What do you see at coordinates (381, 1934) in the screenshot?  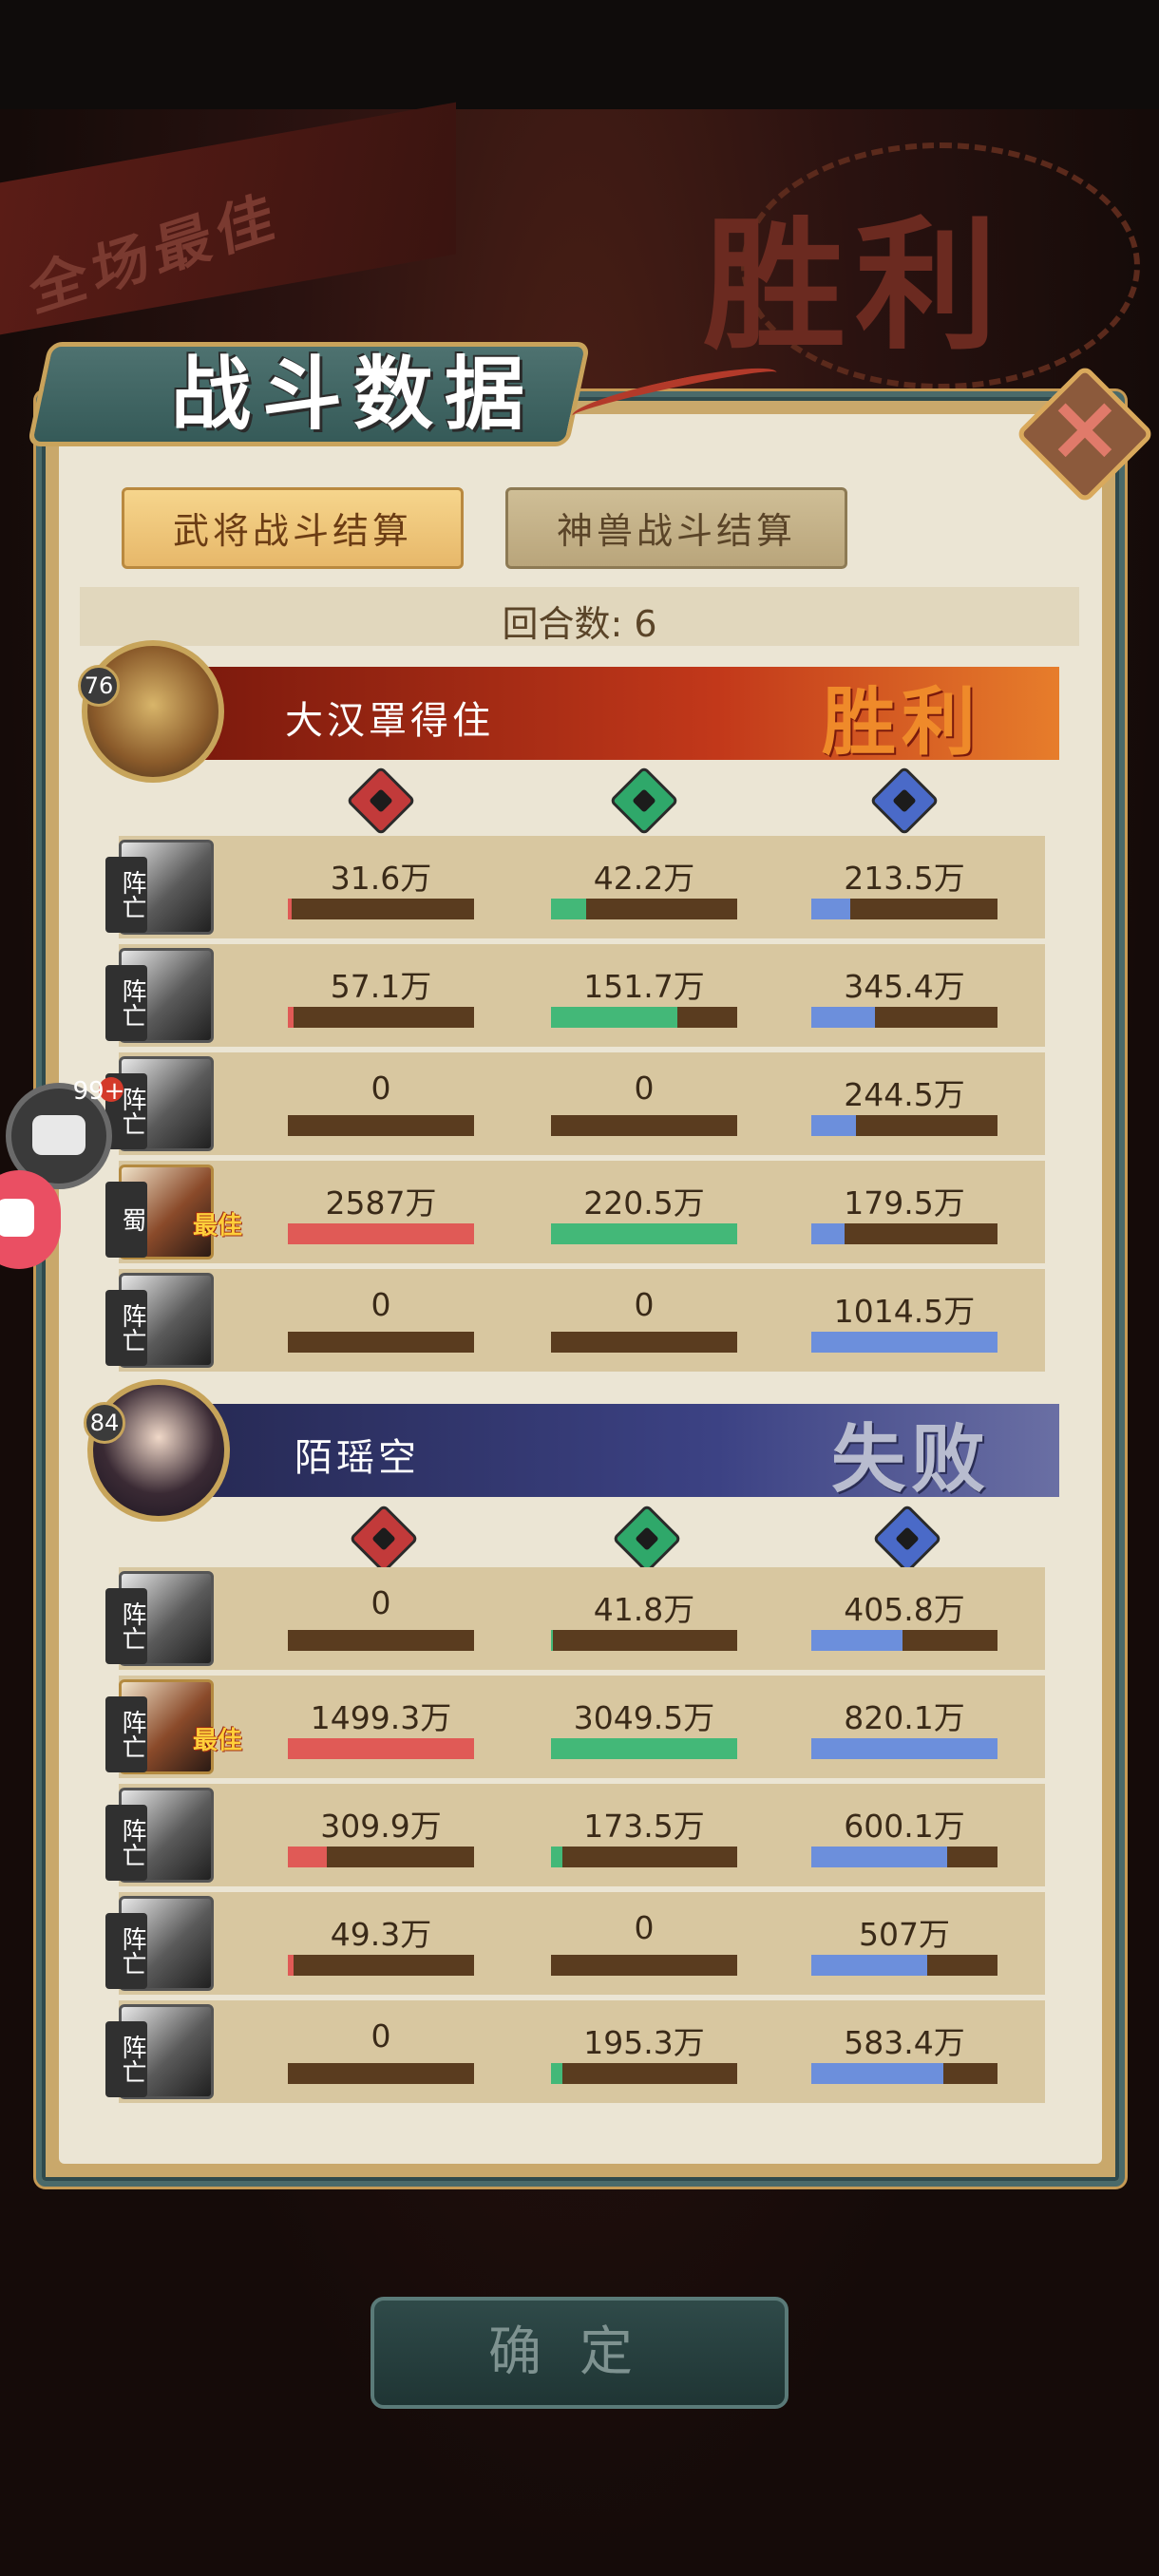 I see `damage-value: 49.3万` at bounding box center [381, 1934].